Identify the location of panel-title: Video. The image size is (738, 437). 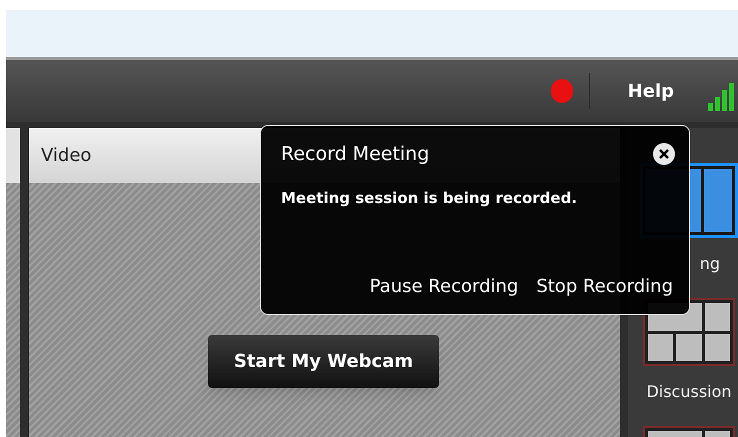
(66, 156).